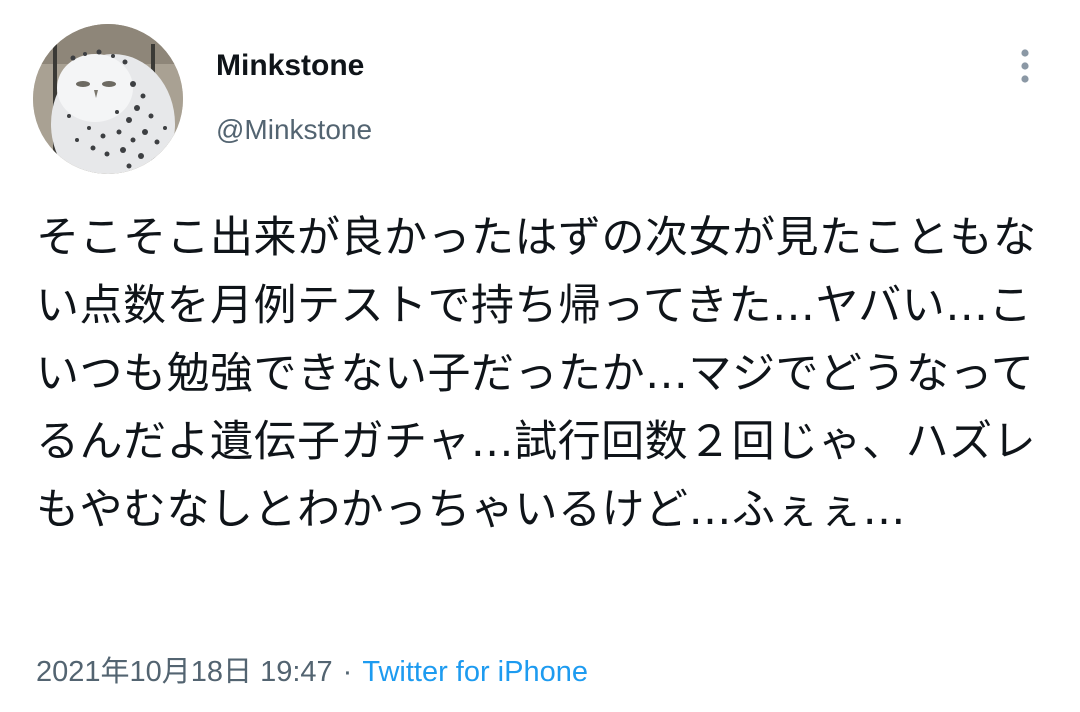  Describe the element at coordinates (475, 672) in the screenshot. I see `source-link: Twitter for iPhone` at that location.